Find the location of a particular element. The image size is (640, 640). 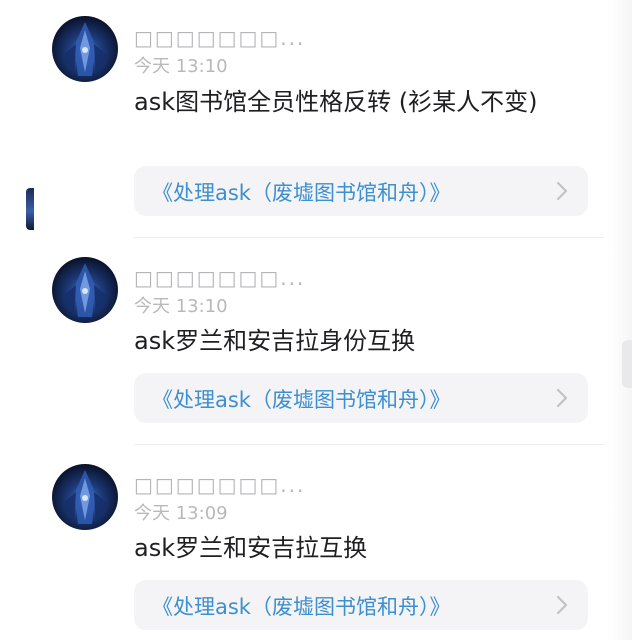

partial-avatar-sliver is located at coordinates (30, 209).